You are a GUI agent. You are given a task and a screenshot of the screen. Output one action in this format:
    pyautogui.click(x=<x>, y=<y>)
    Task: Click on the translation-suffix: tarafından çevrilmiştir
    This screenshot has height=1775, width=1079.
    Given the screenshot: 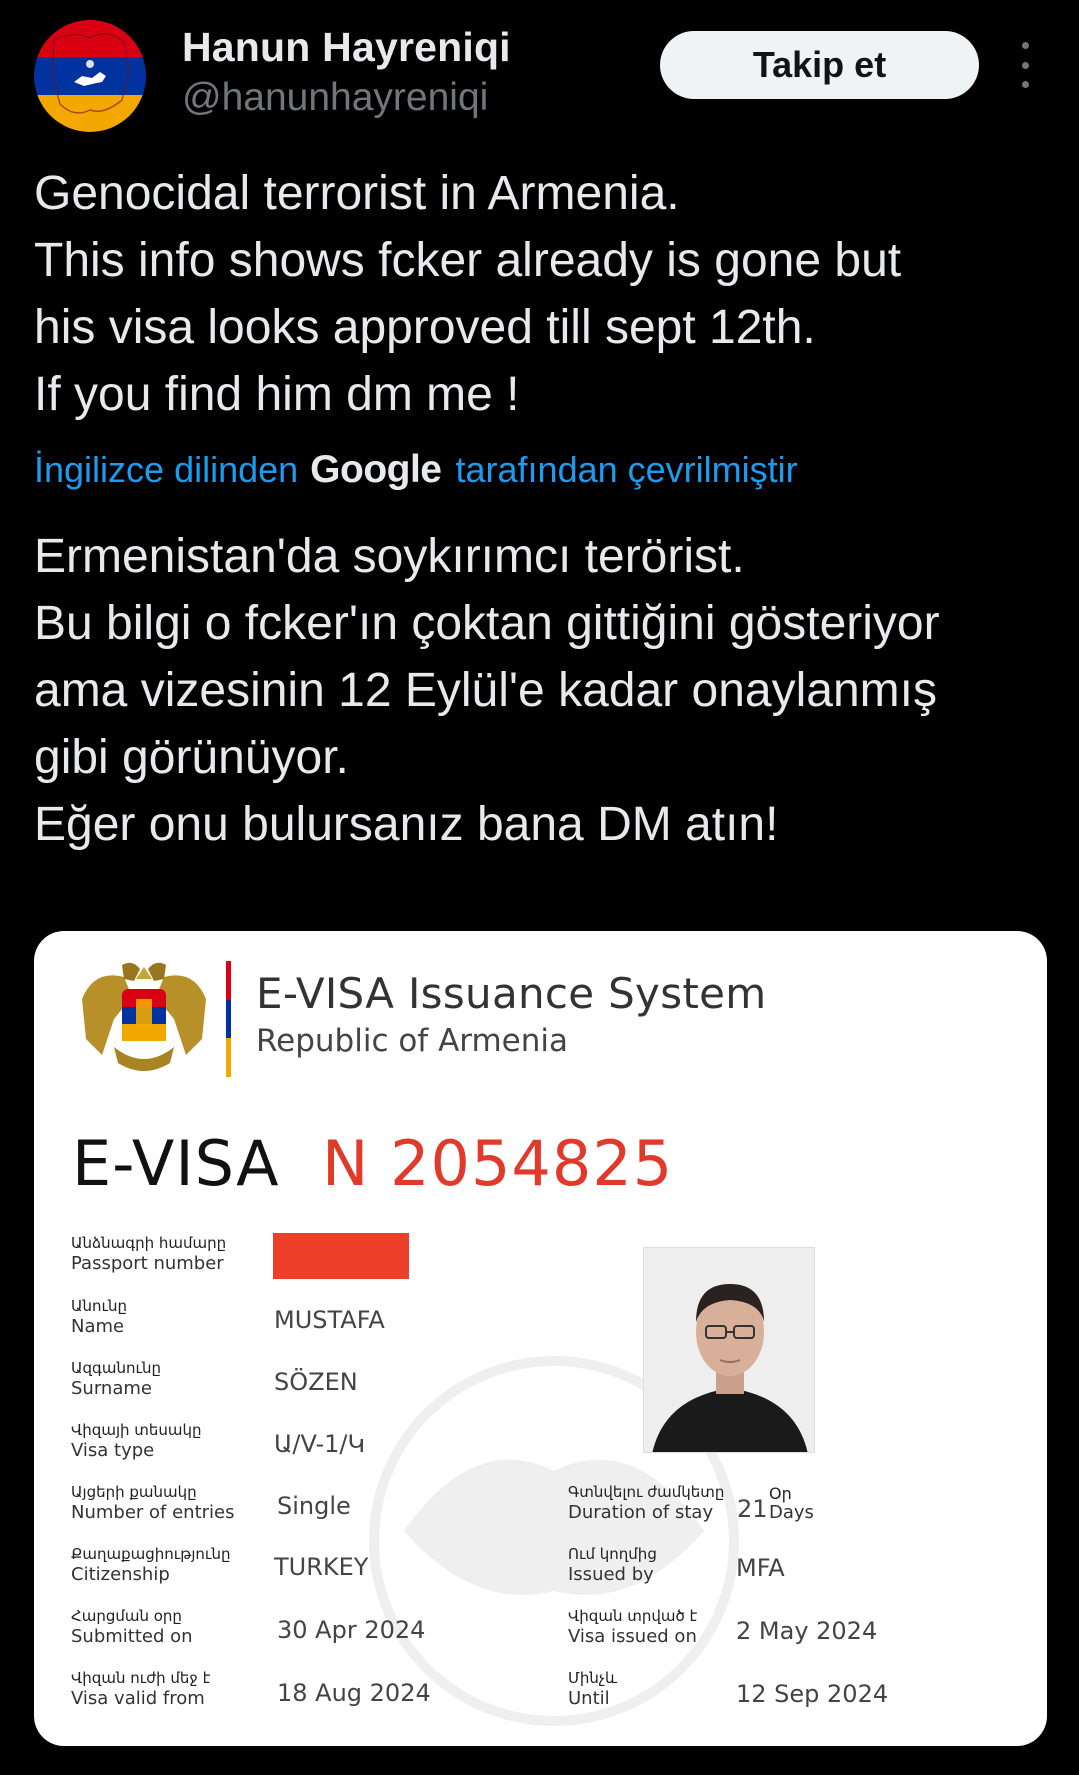 What is the action you would take?
    pyautogui.click(x=627, y=470)
    